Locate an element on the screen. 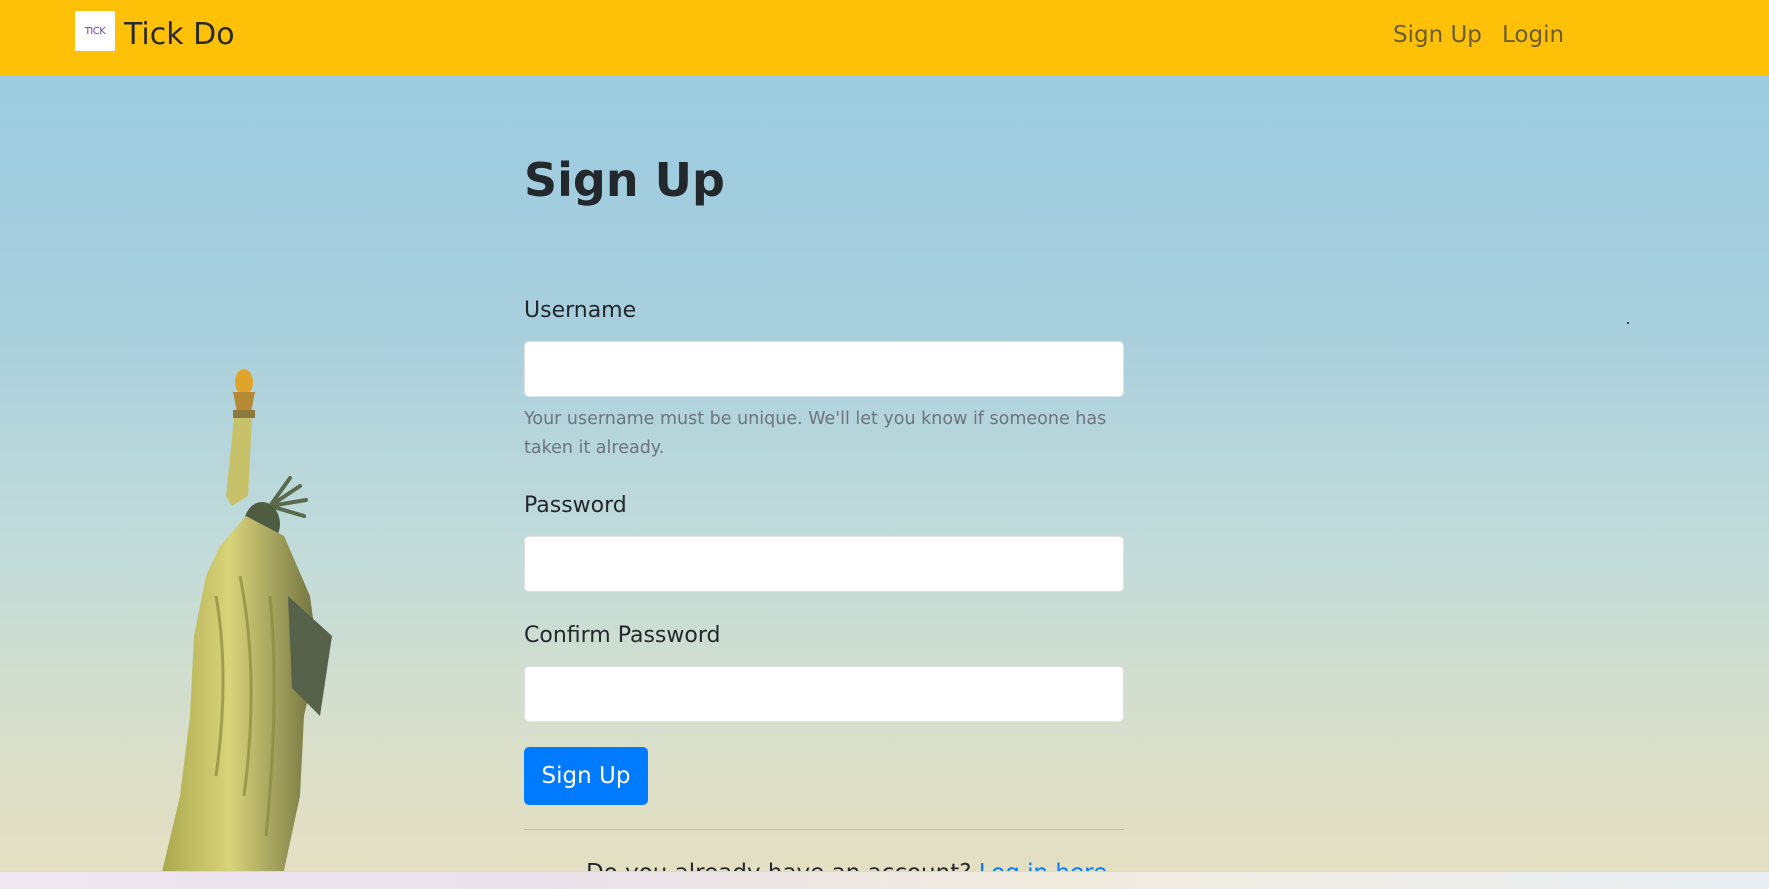 Image resolution: width=1769 pixels, height=889 pixels. page-title: Sign Up is located at coordinates (624, 180).